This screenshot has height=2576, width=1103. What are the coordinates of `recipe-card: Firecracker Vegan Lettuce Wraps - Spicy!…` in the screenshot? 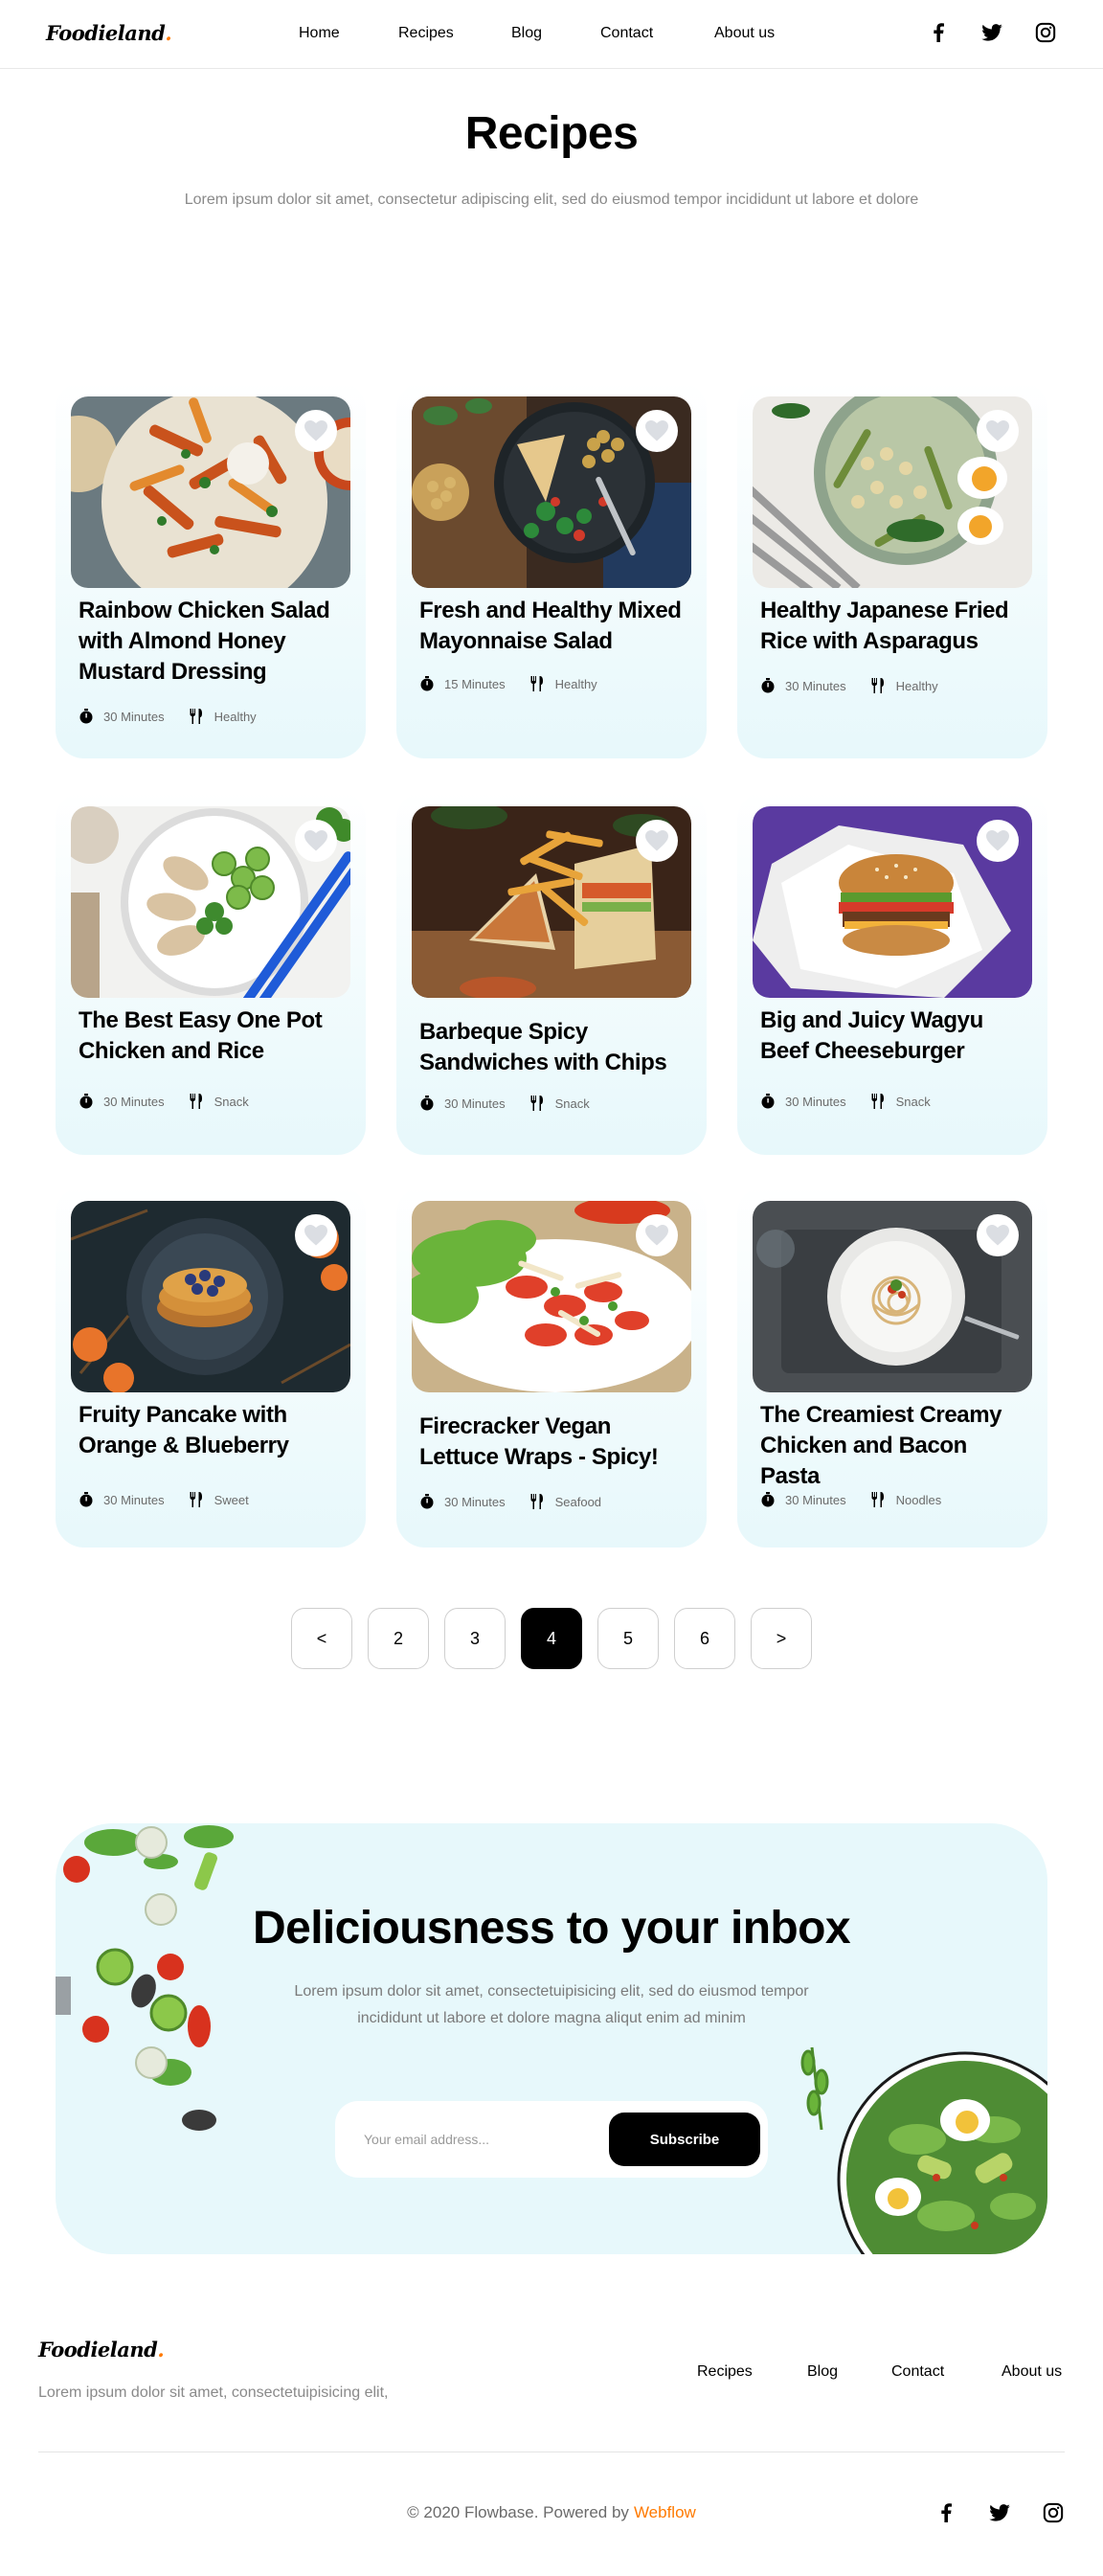 It's located at (551, 1367).